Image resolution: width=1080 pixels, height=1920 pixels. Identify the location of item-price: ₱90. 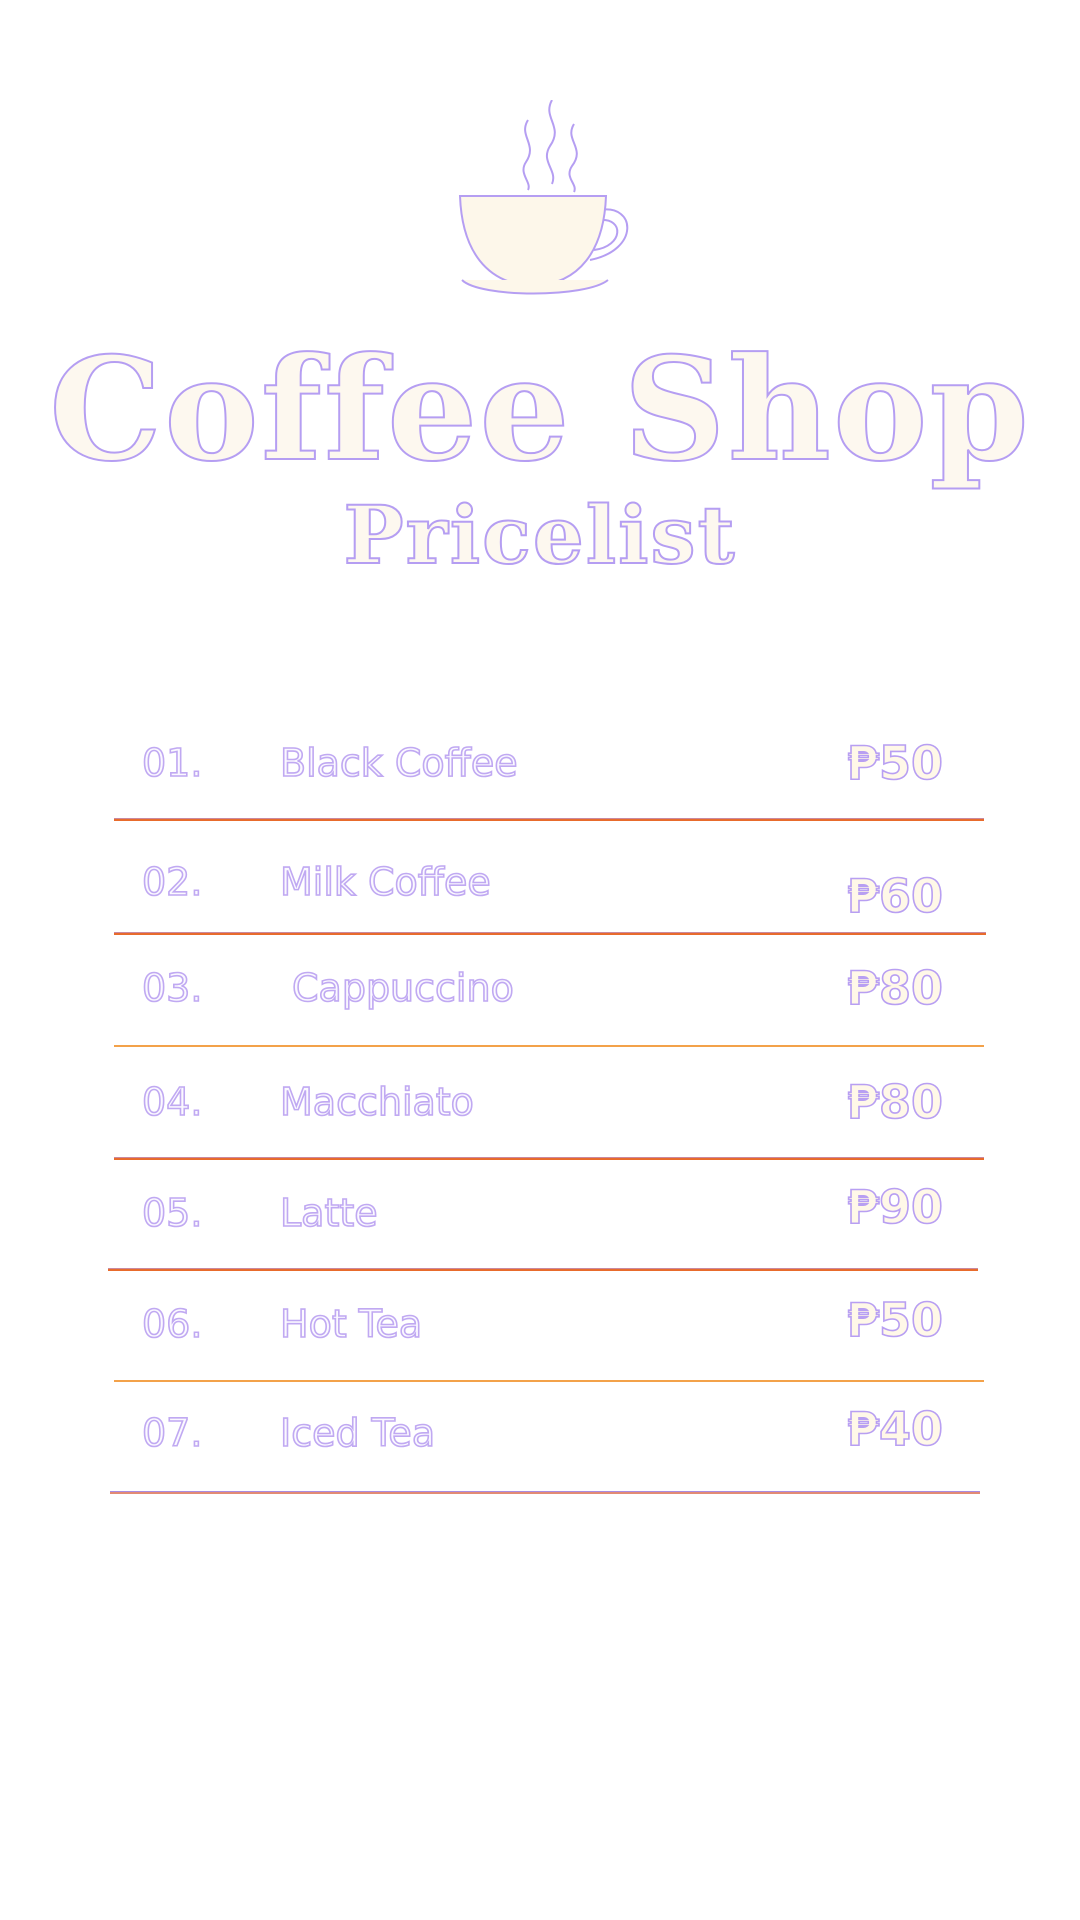
(895, 1207).